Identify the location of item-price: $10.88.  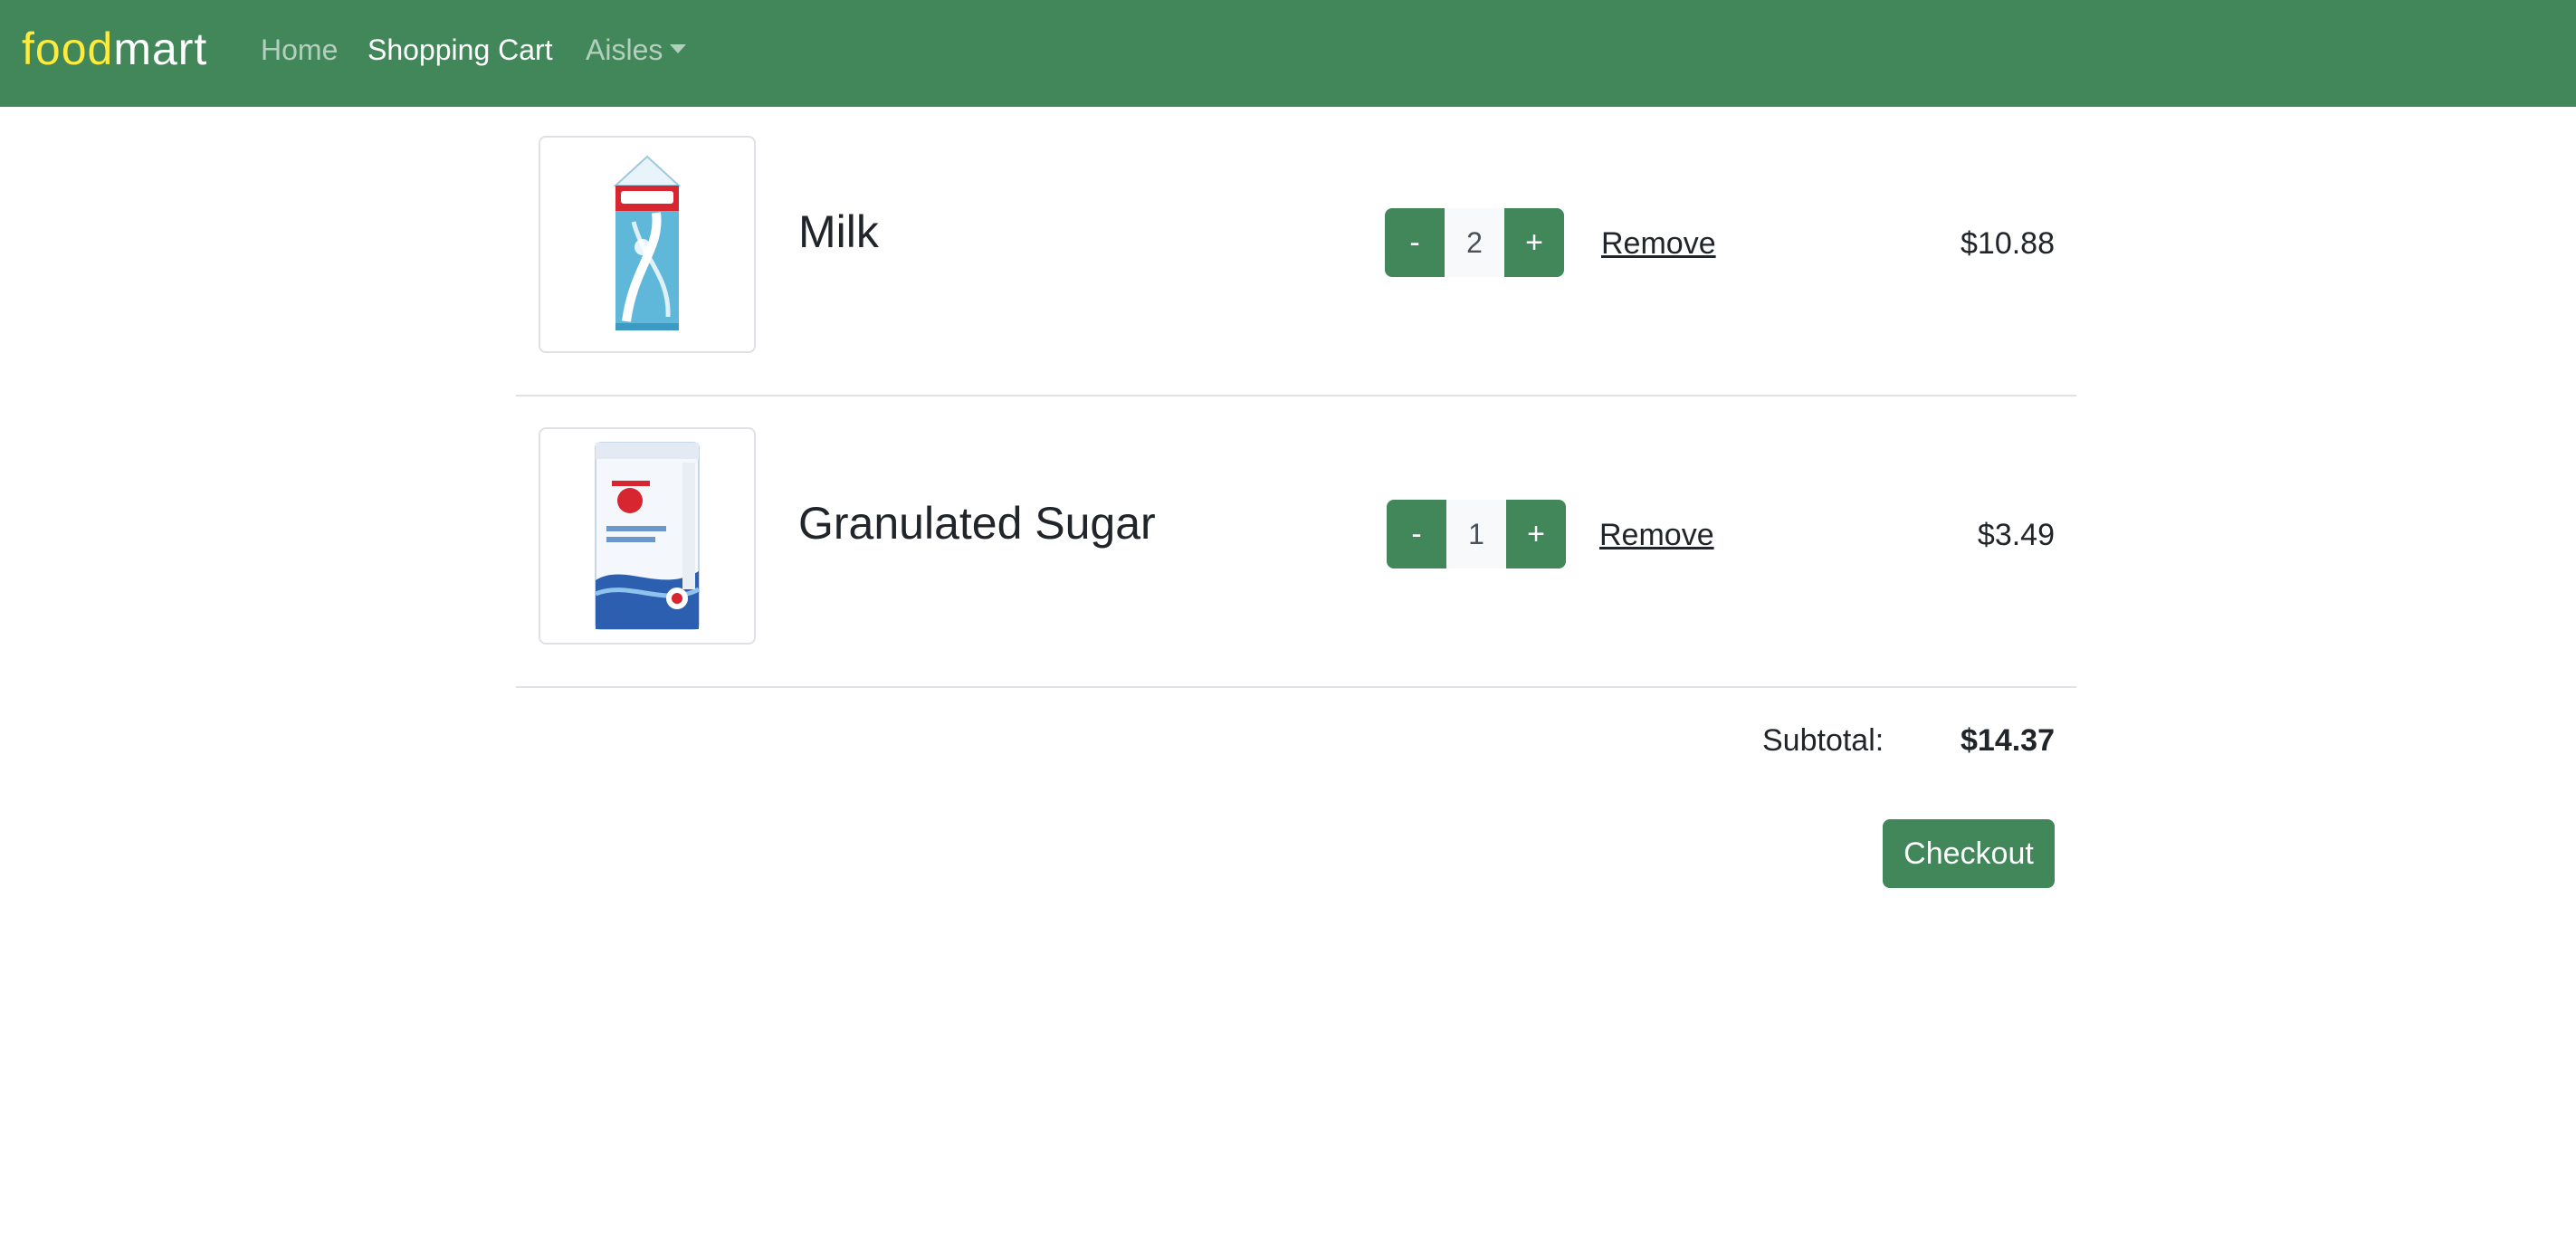
(2008, 243).